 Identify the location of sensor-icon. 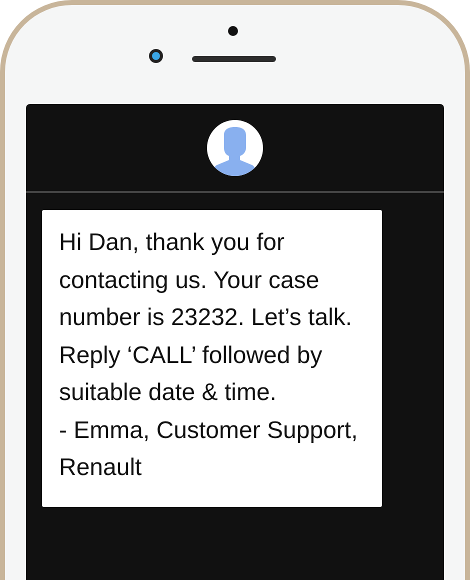
(233, 31).